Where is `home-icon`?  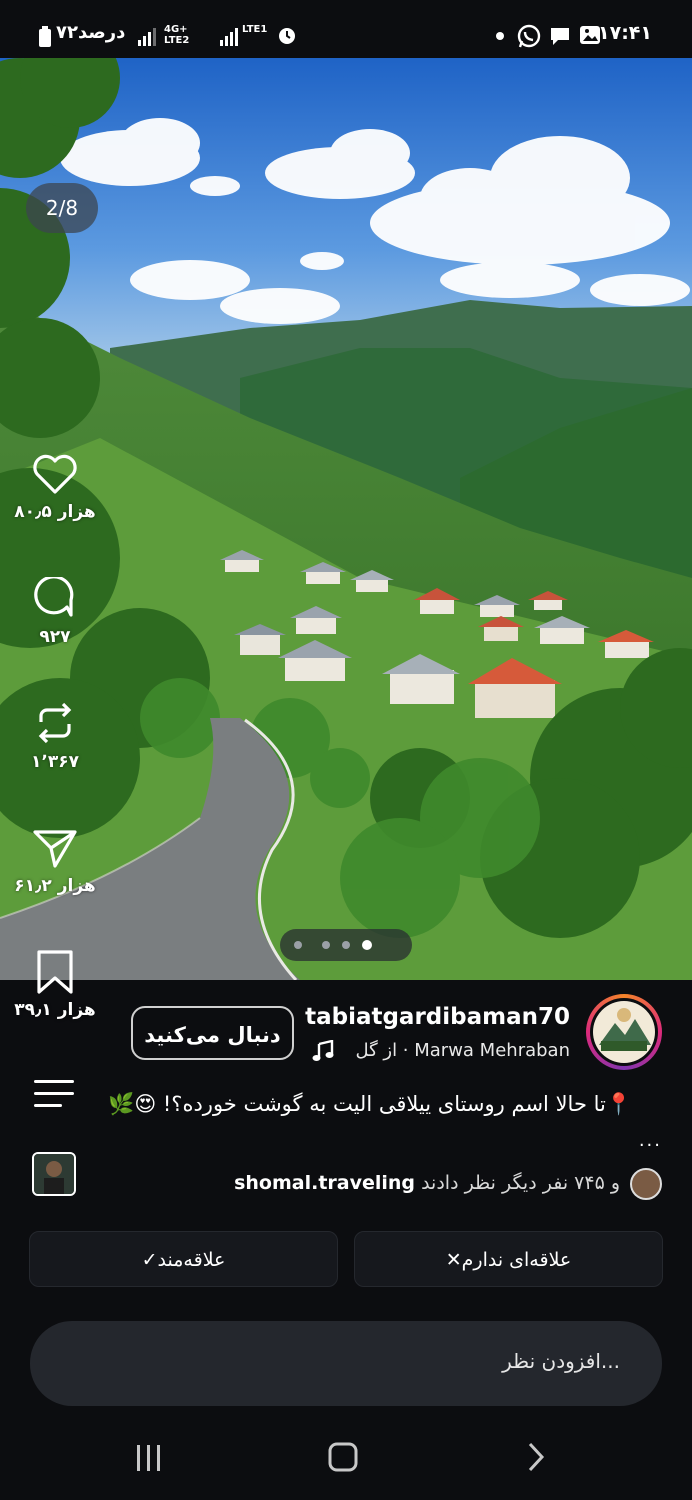
home-icon is located at coordinates (343, 1457).